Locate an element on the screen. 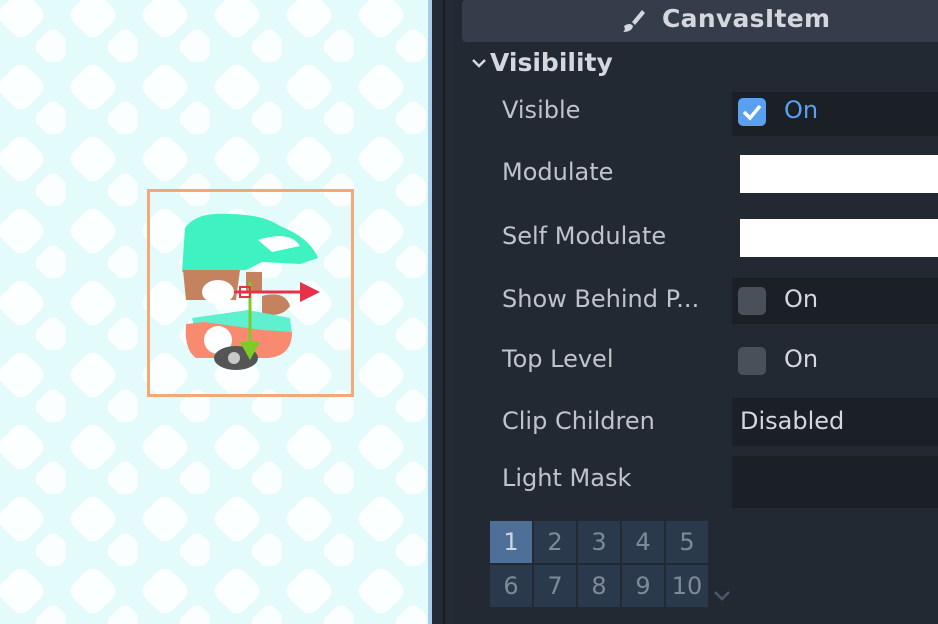 This screenshot has width=938, height=624. top-level-value: On is located at coordinates (801, 359).